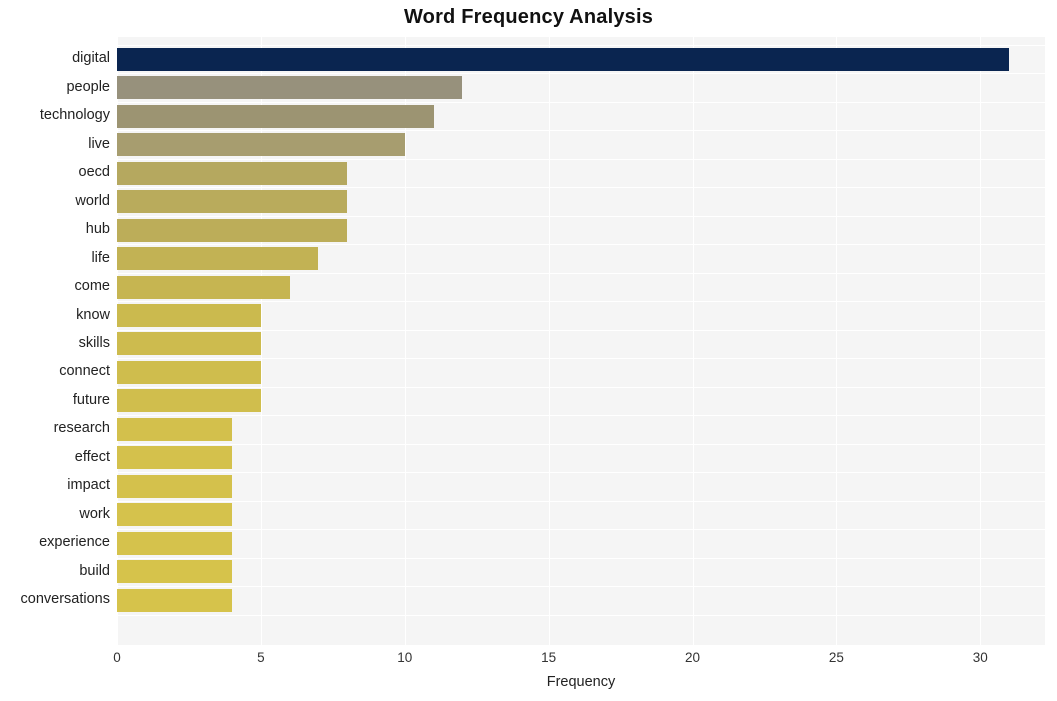  I want to click on x-tick-label-5: 5, so click(261, 657).